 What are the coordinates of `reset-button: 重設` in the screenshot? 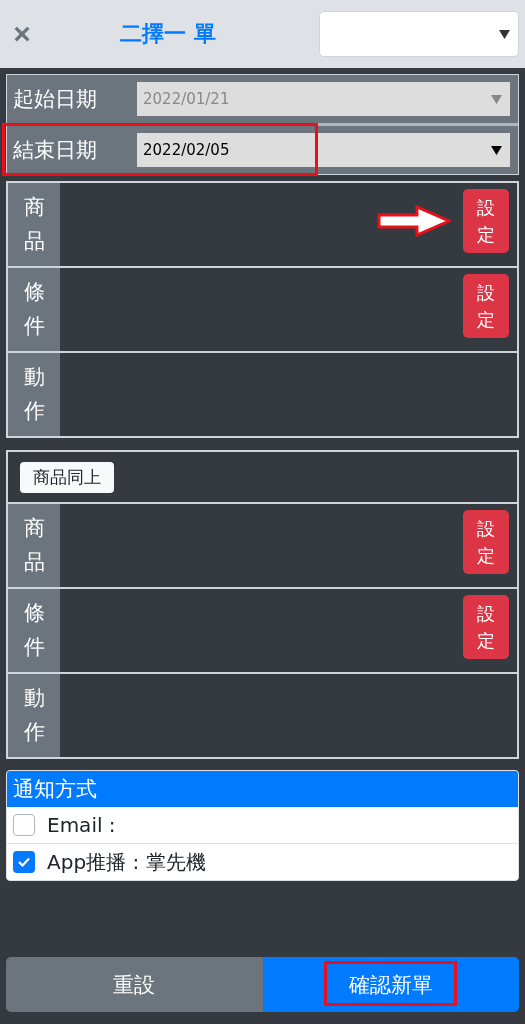 It's located at (134, 984).